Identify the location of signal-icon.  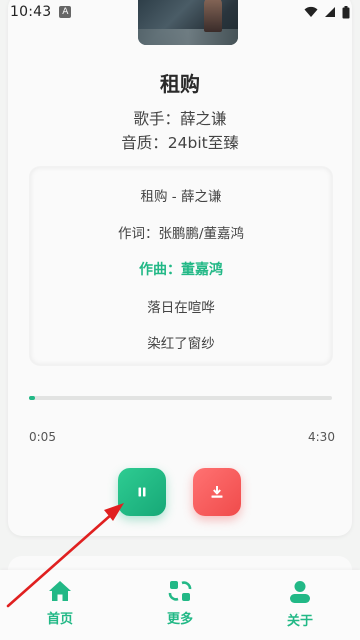
(330, 12).